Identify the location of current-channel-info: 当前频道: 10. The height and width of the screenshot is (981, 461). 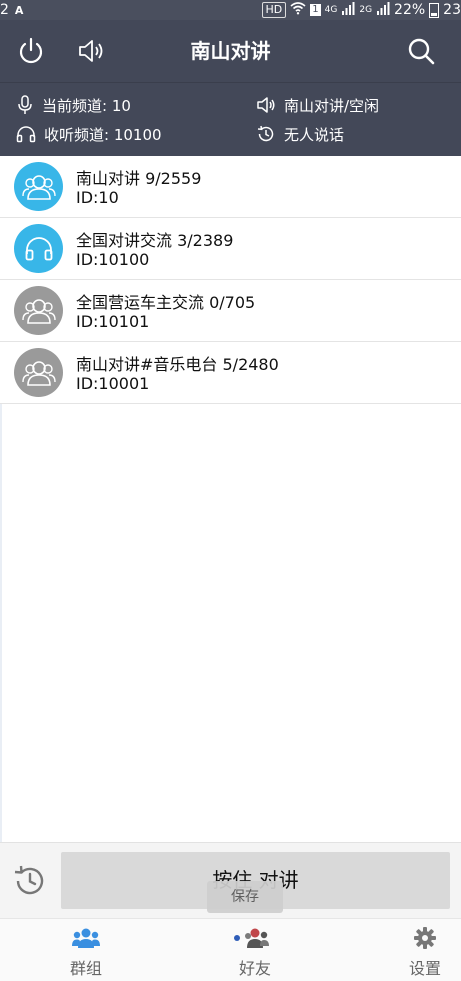
(73, 105).